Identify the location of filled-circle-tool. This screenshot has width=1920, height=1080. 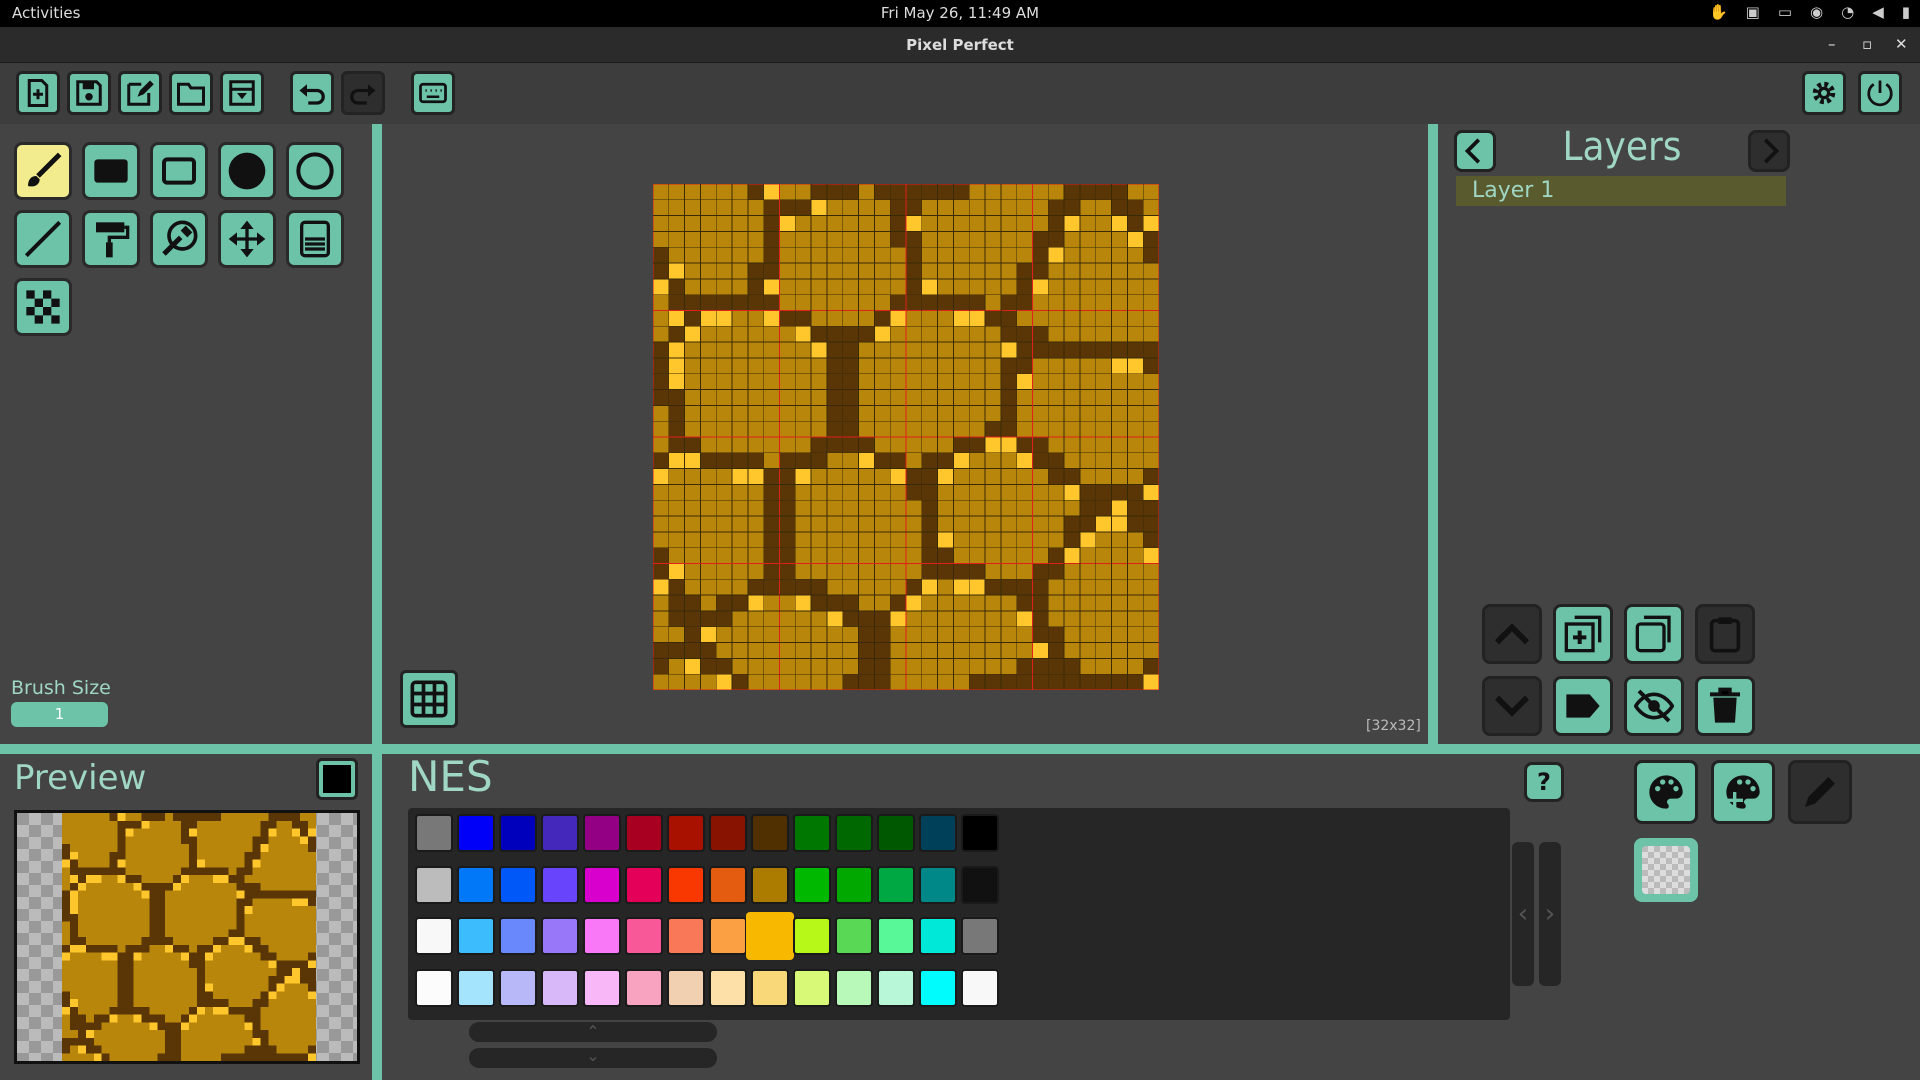
(247, 171).